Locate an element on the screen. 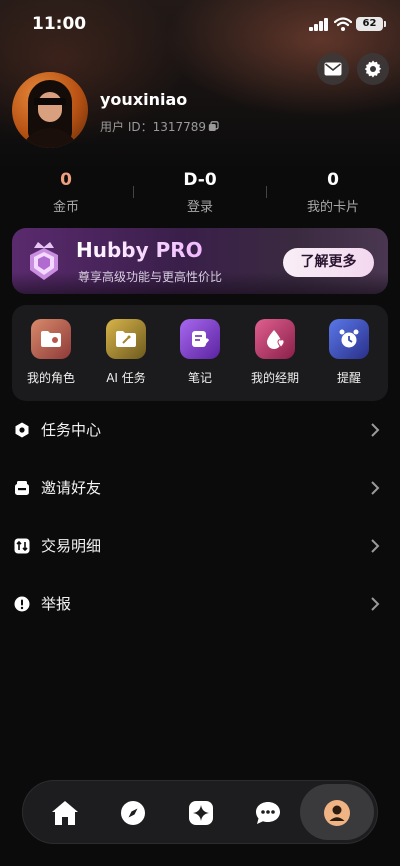 The image size is (400, 866). compass-icon is located at coordinates (133, 813).